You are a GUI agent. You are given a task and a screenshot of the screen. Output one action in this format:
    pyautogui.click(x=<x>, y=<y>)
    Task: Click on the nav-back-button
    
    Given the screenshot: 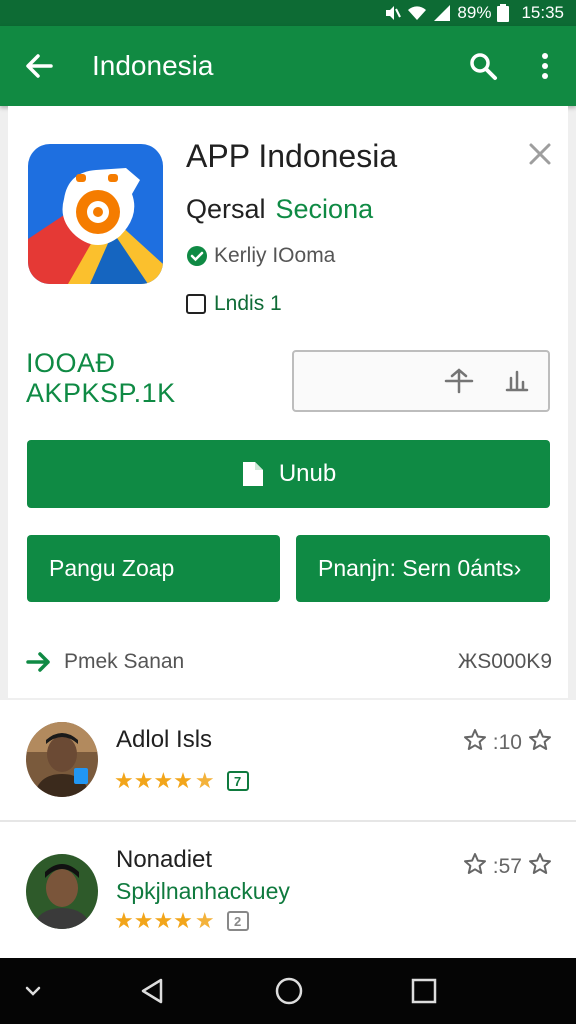 What is the action you would take?
    pyautogui.click(x=152, y=991)
    